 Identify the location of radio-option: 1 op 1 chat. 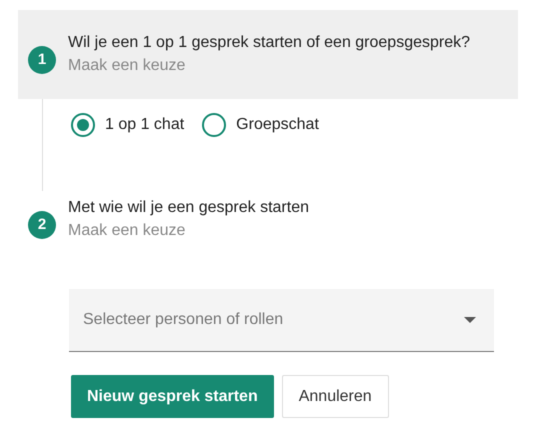
(127, 125).